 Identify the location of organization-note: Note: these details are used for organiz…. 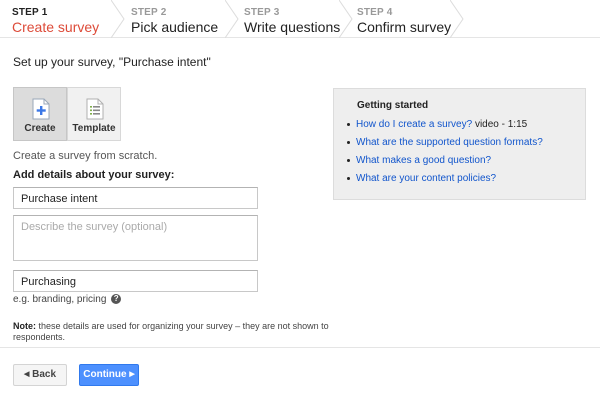
(178, 332).